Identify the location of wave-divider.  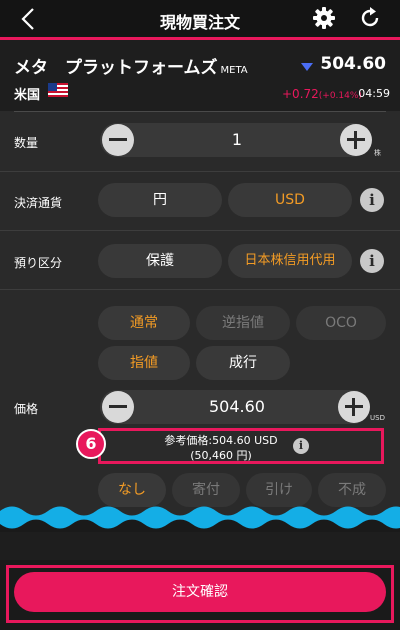
(200, 519).